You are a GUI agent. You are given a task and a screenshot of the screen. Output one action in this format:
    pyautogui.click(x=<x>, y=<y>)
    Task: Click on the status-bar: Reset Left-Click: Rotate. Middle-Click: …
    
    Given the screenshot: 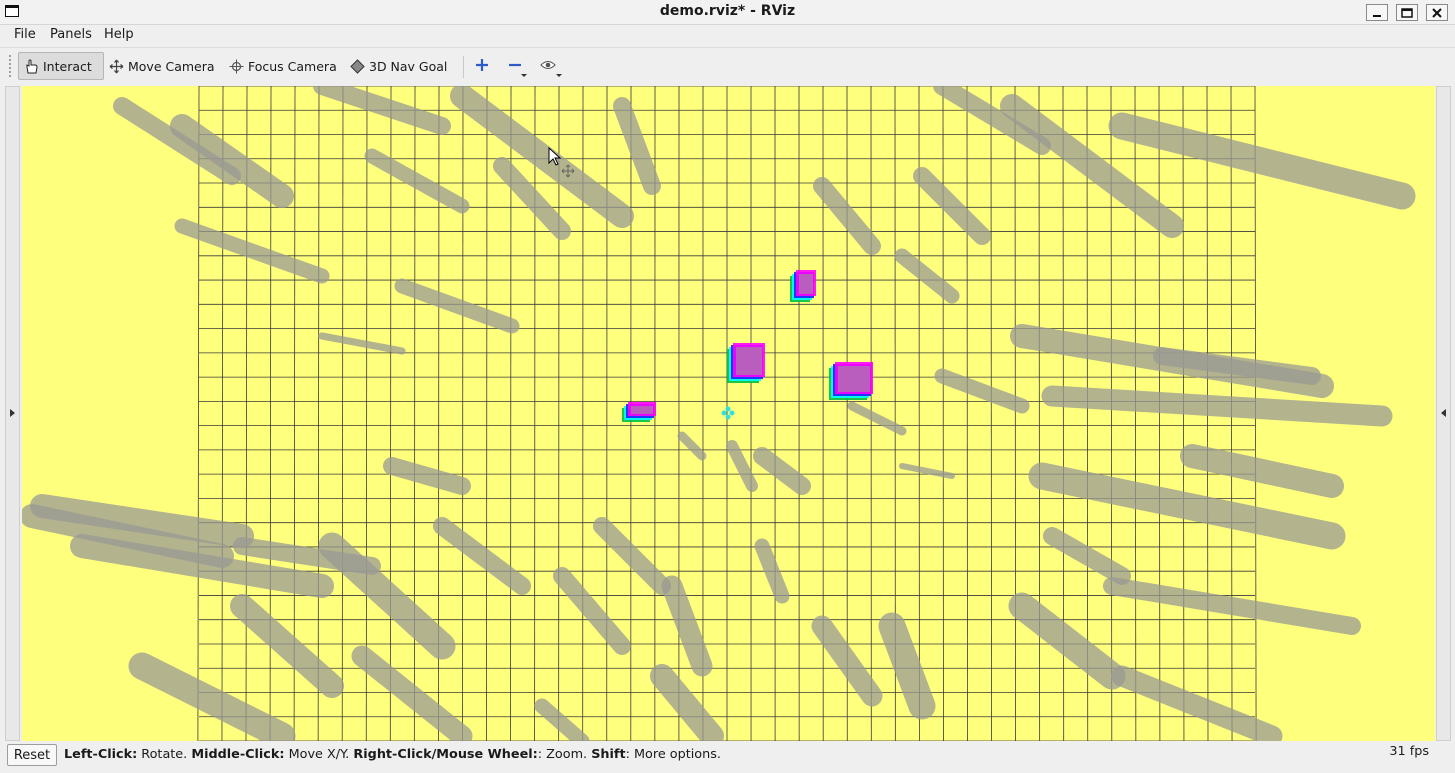 What is the action you would take?
    pyautogui.click(x=727, y=757)
    